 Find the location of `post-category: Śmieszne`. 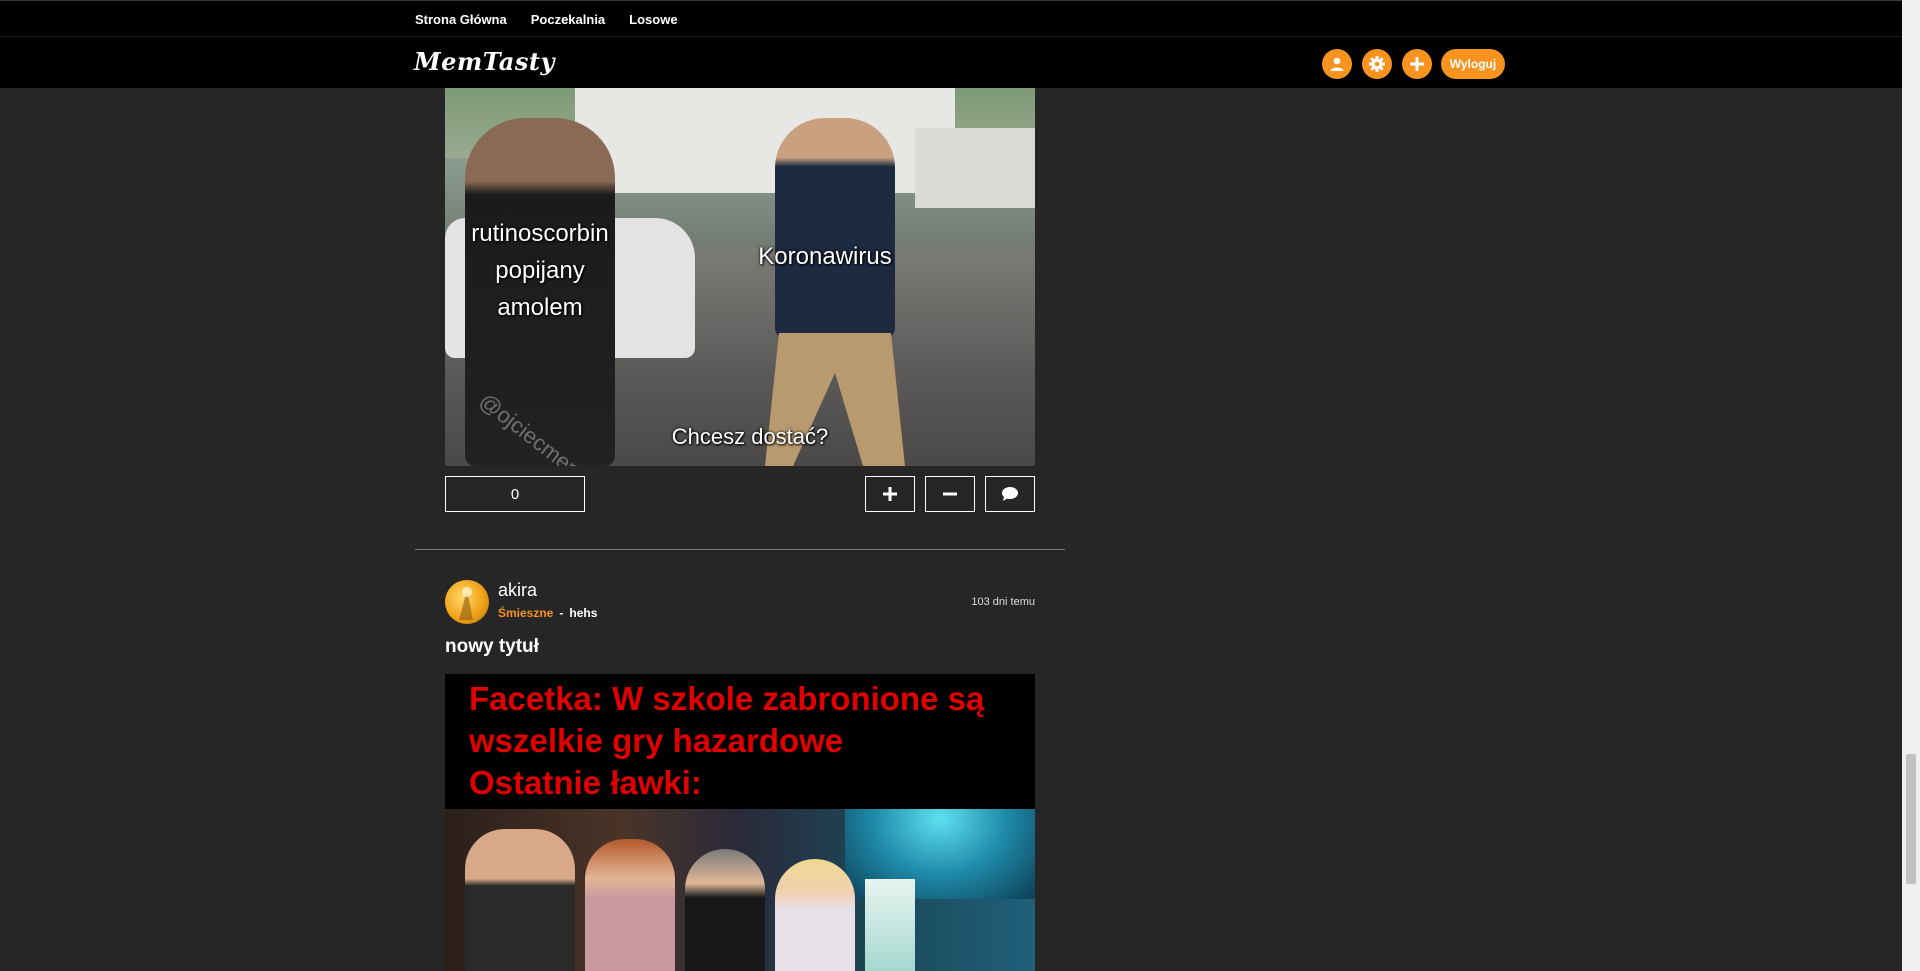

post-category: Śmieszne is located at coordinates (525, 613).